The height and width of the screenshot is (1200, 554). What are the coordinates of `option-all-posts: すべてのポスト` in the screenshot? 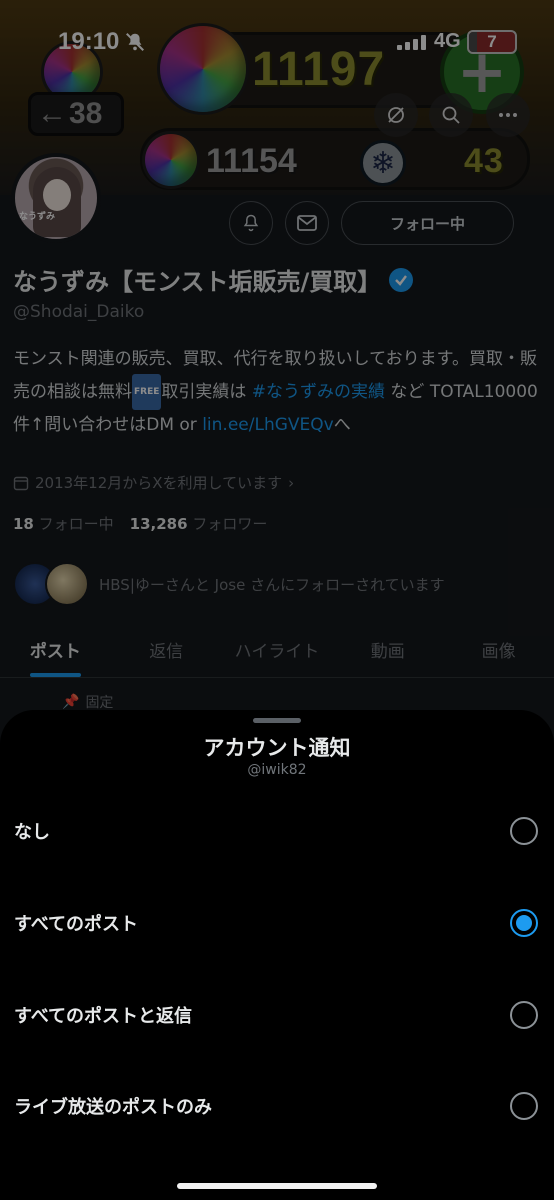 It's located at (277, 923).